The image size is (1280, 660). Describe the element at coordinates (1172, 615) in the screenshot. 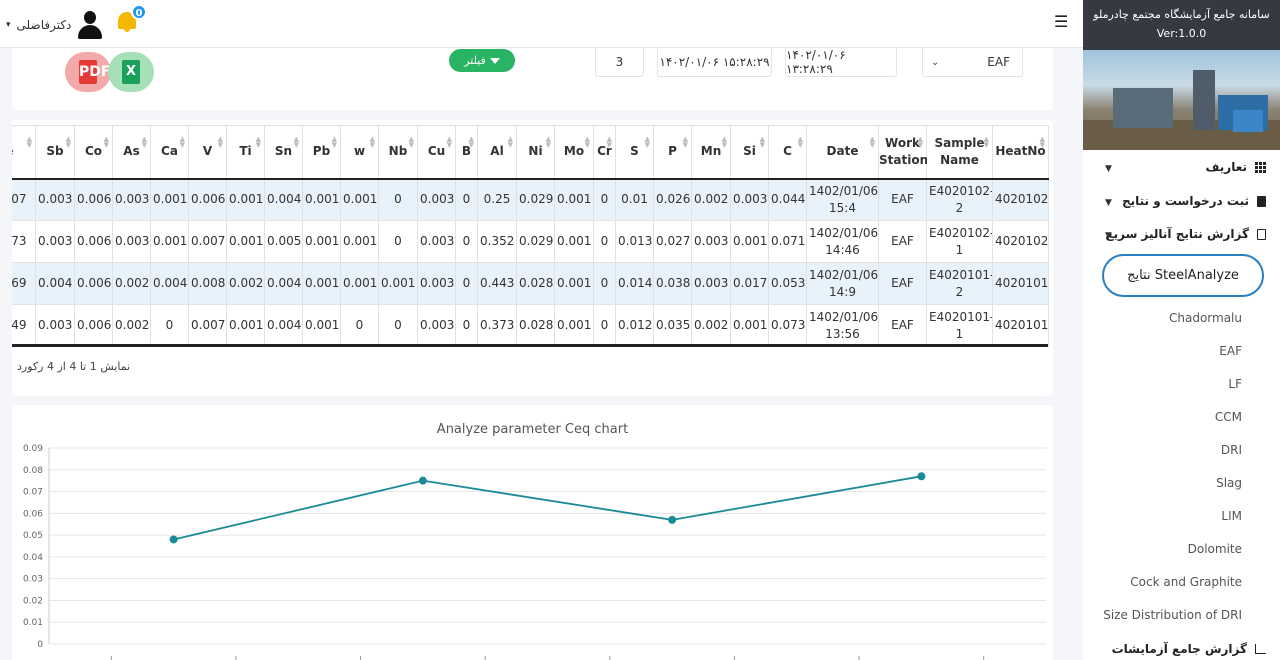

I see `sidebar-subitem: Size Distribution of DRI` at that location.